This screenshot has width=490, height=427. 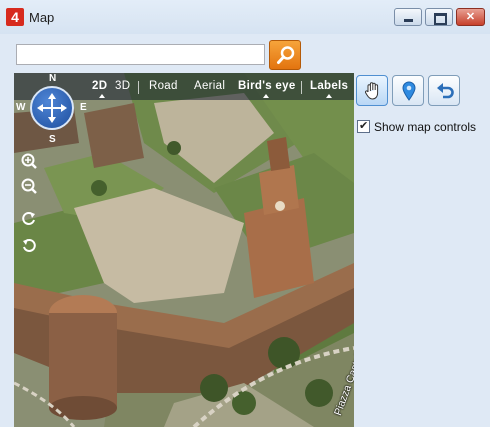 I want to click on search-button, so click(x=285, y=55).